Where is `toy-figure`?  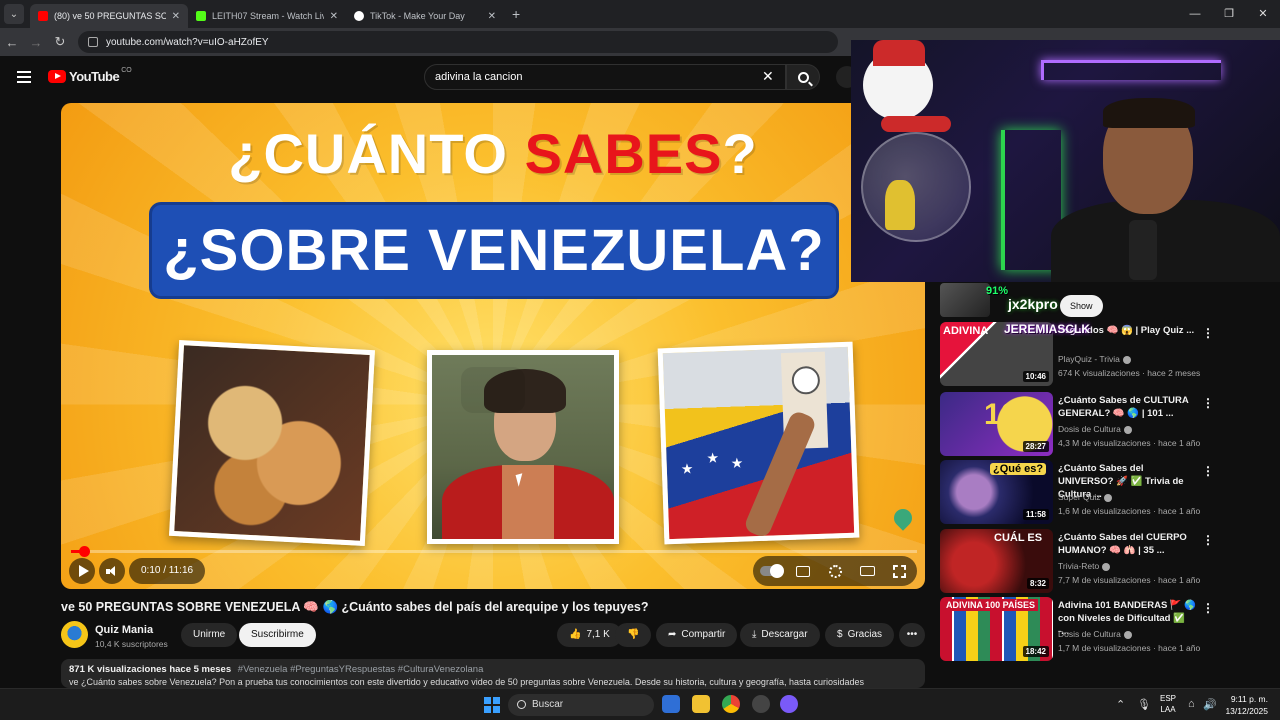 toy-figure is located at coordinates (900, 205).